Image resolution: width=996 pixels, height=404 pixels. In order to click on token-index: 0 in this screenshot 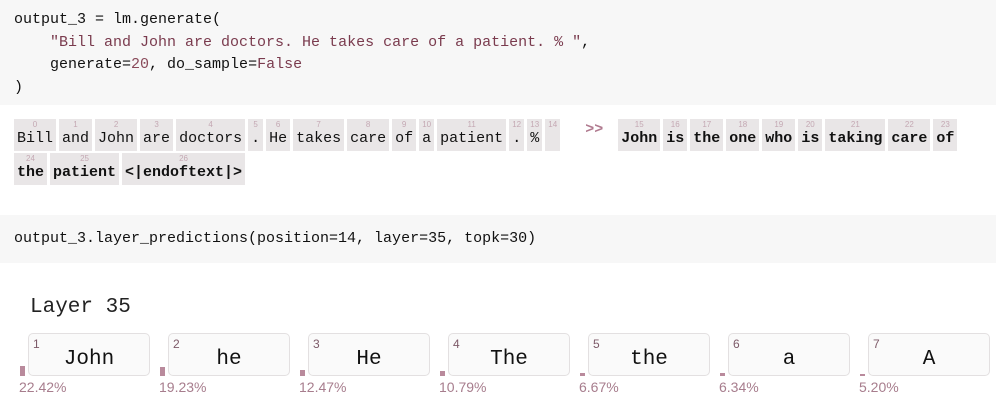, I will do `click(35, 124)`.